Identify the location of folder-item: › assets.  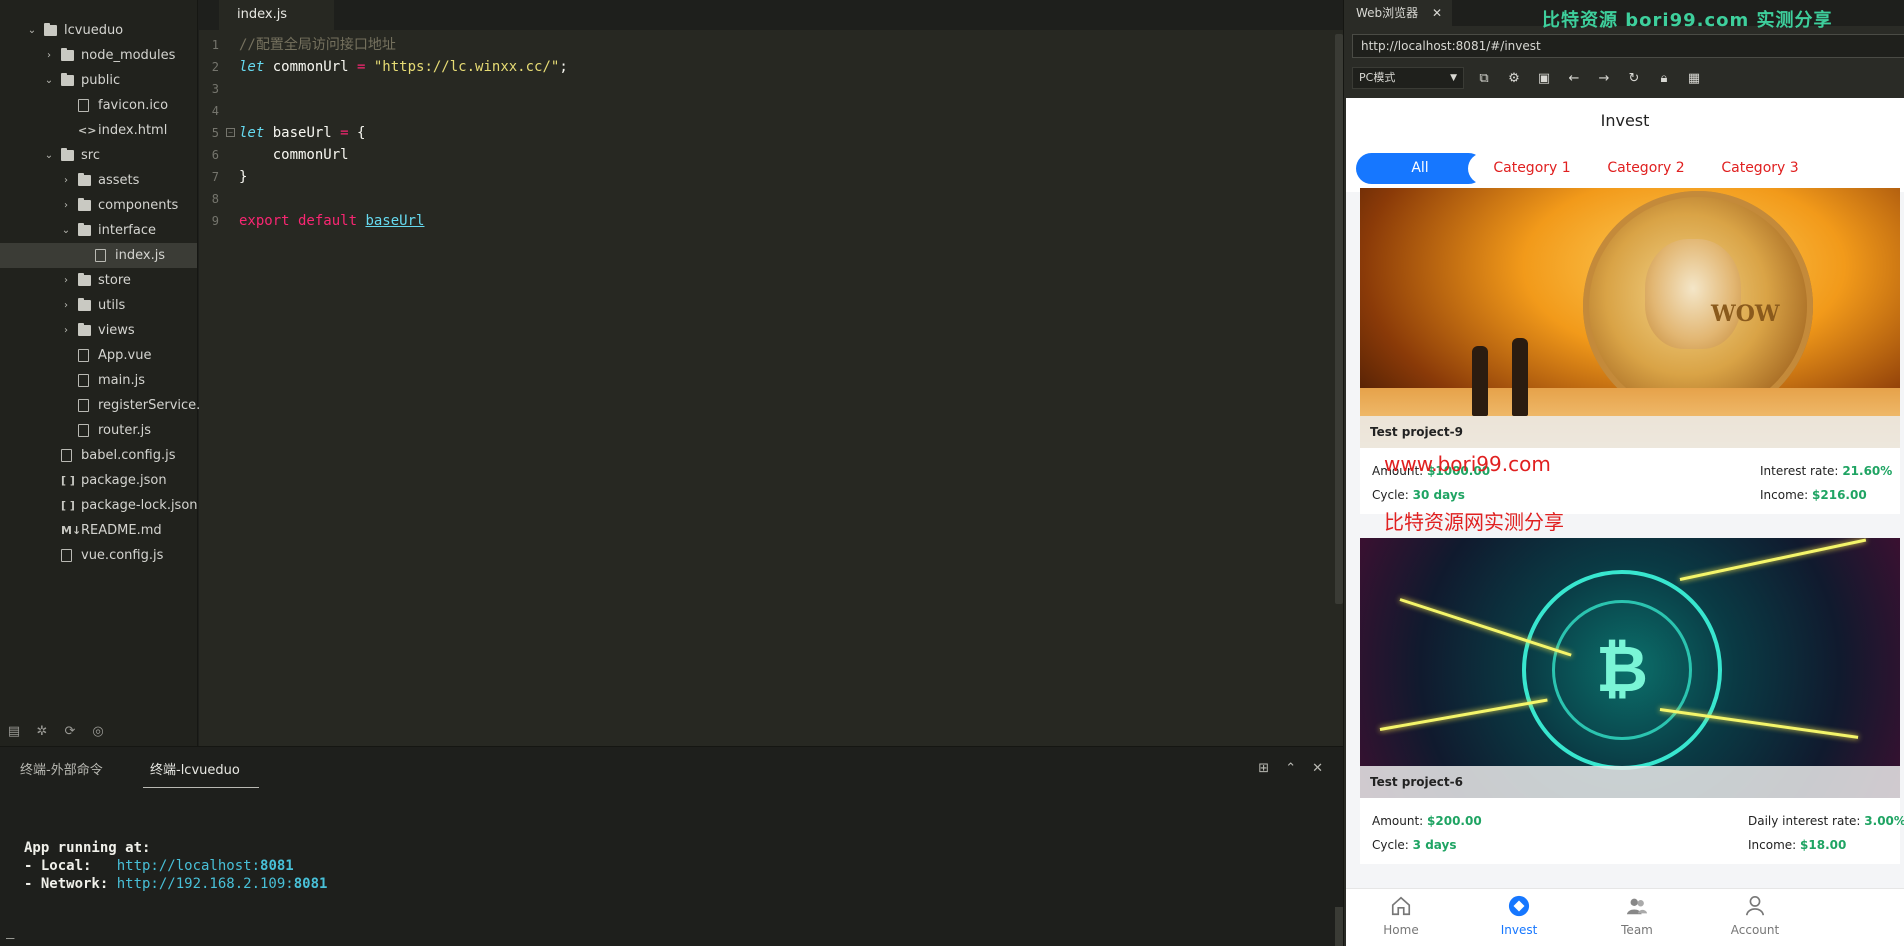
(98, 180).